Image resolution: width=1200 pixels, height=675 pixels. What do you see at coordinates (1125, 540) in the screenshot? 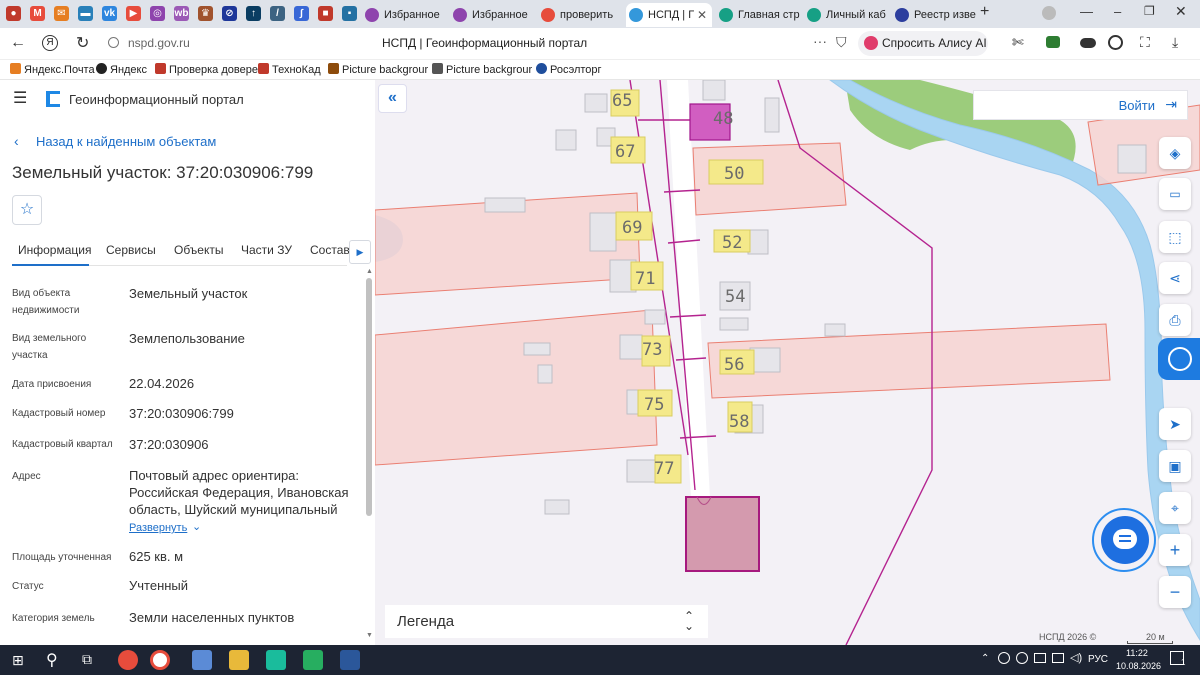
I see `chat-button` at bounding box center [1125, 540].